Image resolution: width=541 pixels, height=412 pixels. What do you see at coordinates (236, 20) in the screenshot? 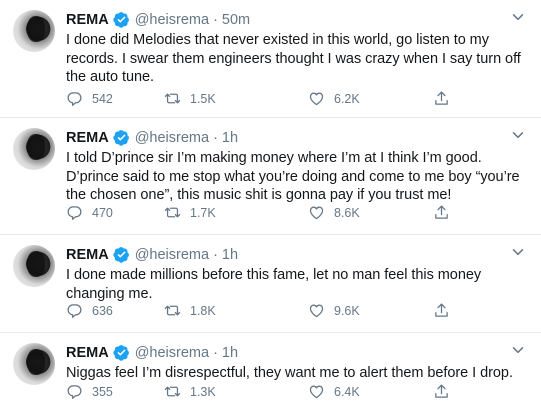
I see `timestamp: 50m` at bounding box center [236, 20].